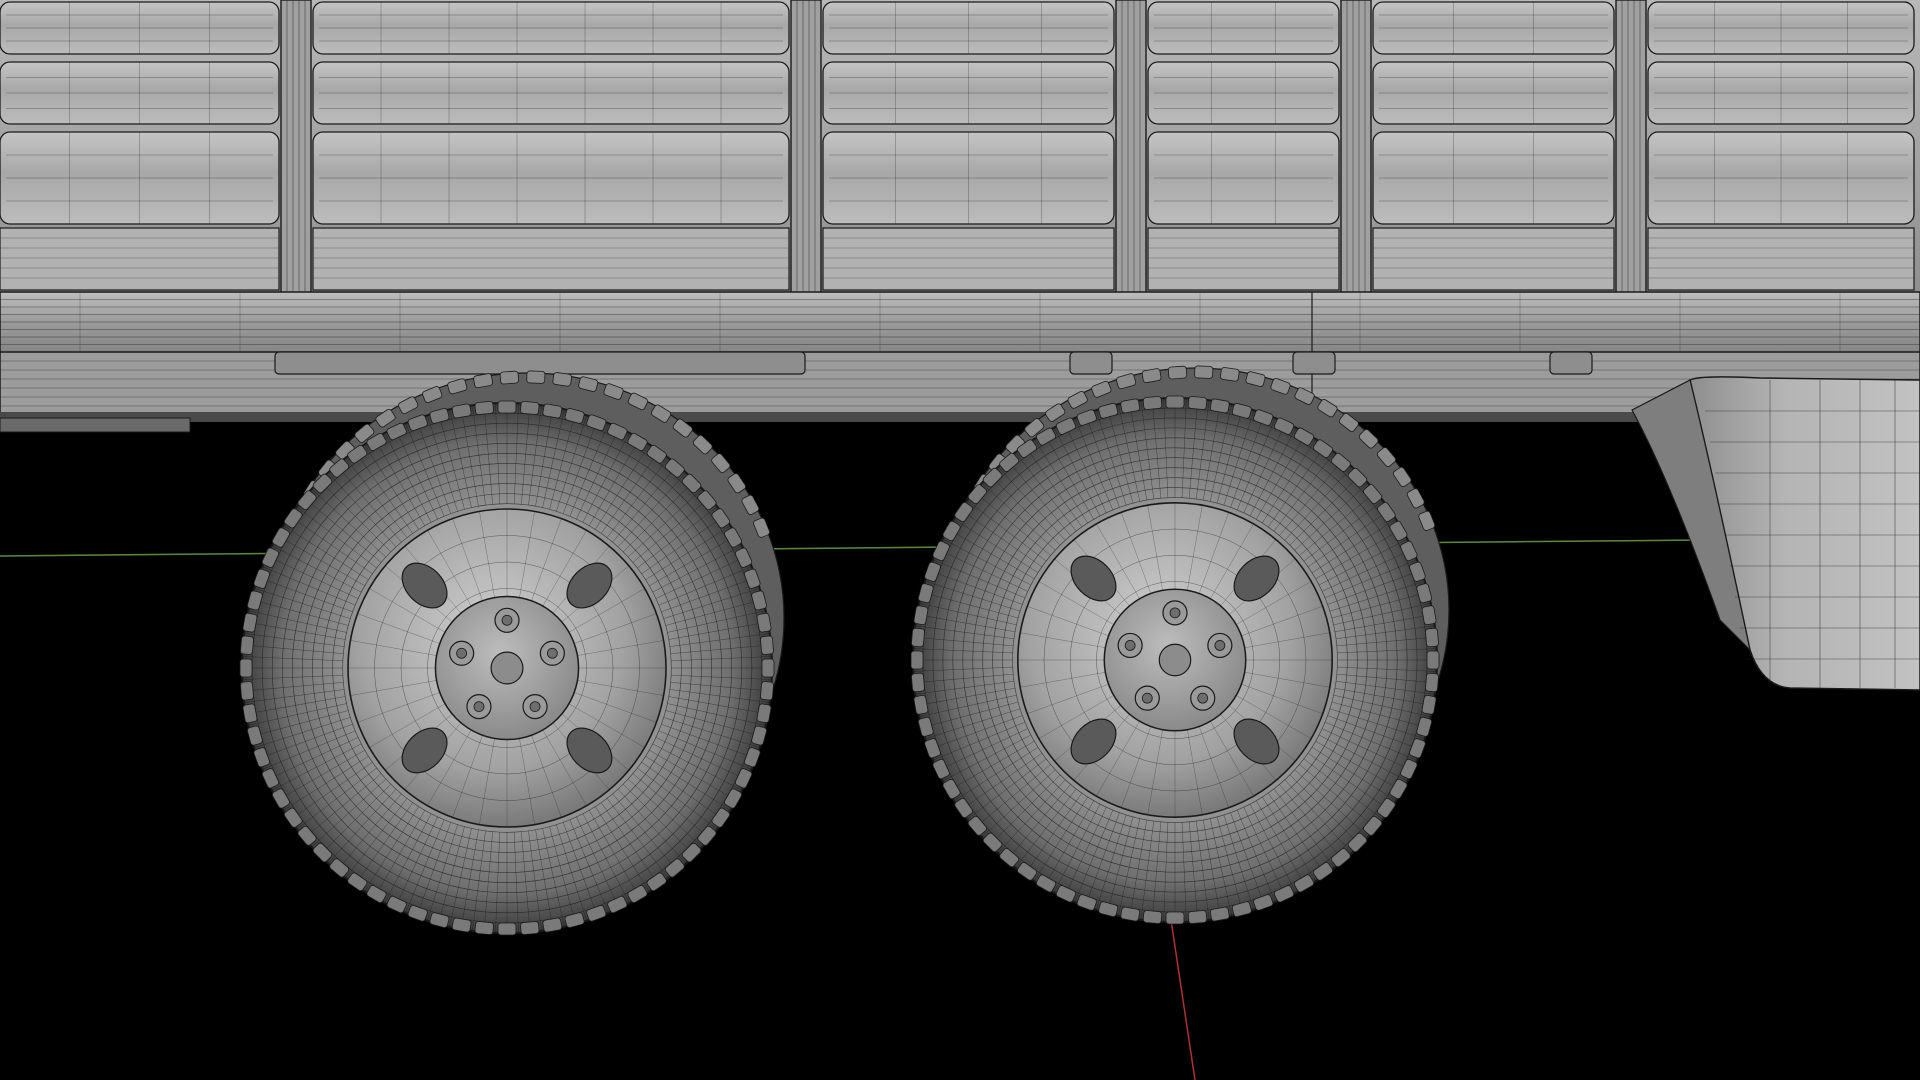 Image resolution: width=1920 pixels, height=1080 pixels. Describe the element at coordinates (95, 425) in the screenshot. I see `under-frame-left-tab` at that location.